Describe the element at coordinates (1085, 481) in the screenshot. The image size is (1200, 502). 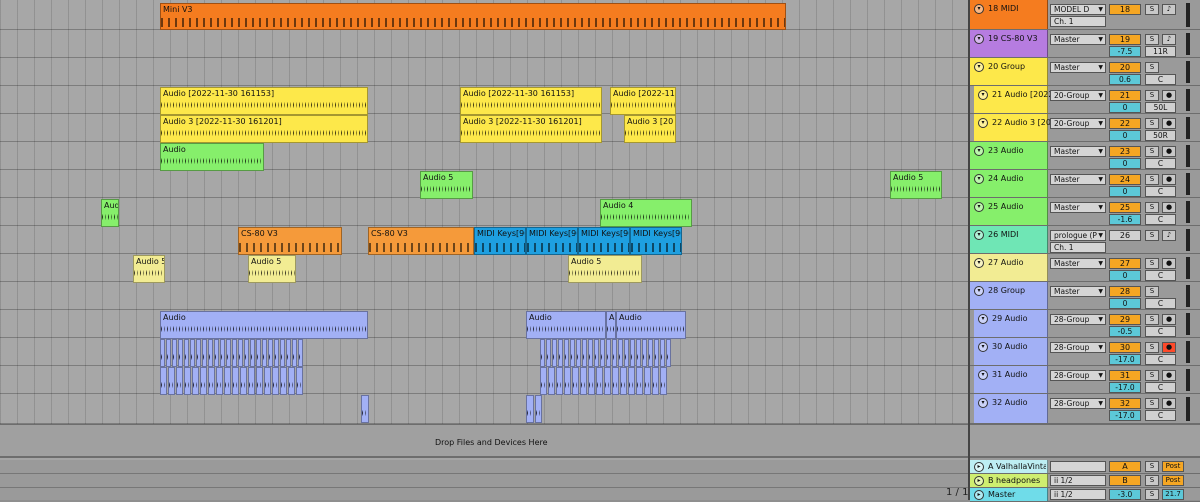
I see `return-track-row: ▸ B headpones ii 1/2 B S Post` at that location.